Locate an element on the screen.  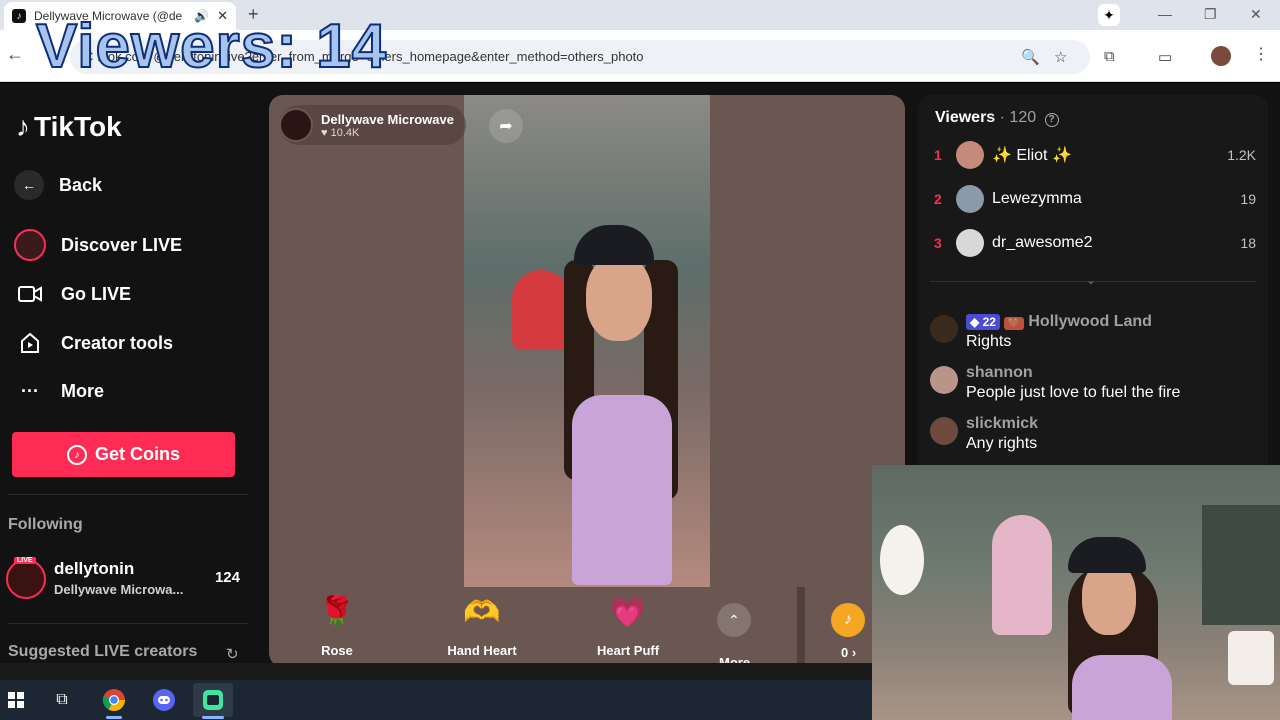
shelf is located at coordinates (1241, 565).